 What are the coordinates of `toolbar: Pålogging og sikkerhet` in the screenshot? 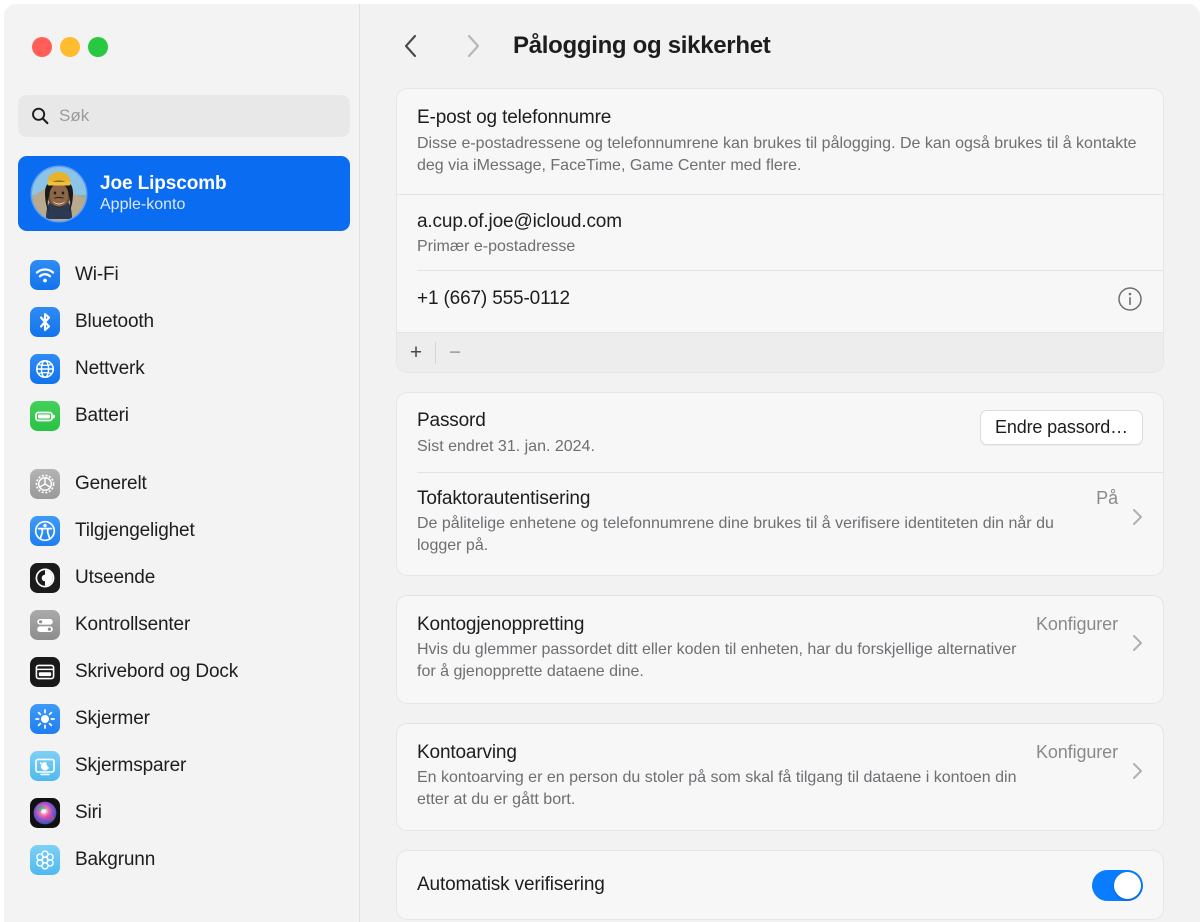 It's located at (780, 46).